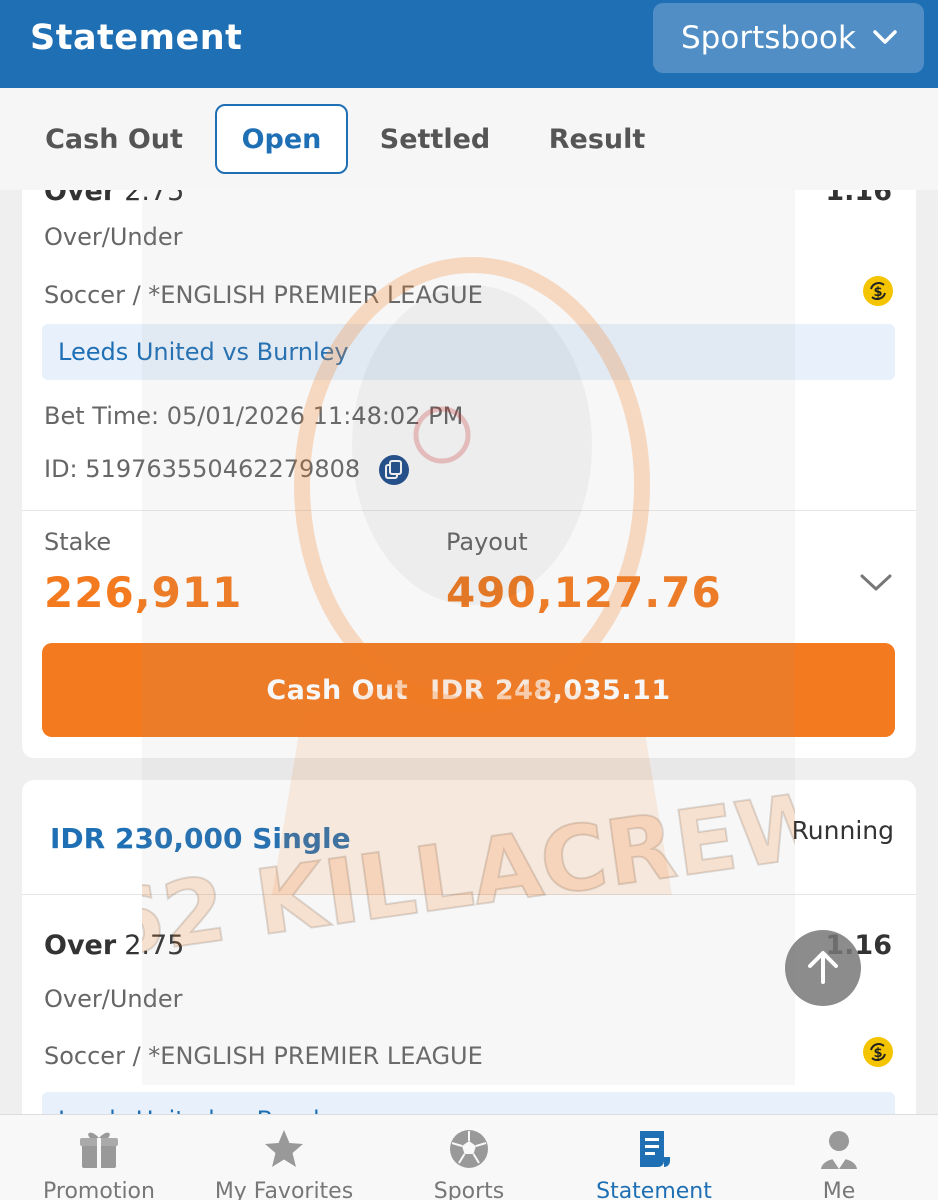 The height and width of the screenshot is (1200, 938). Describe the element at coordinates (654, 1189) in the screenshot. I see `nav-label: Statement` at that location.